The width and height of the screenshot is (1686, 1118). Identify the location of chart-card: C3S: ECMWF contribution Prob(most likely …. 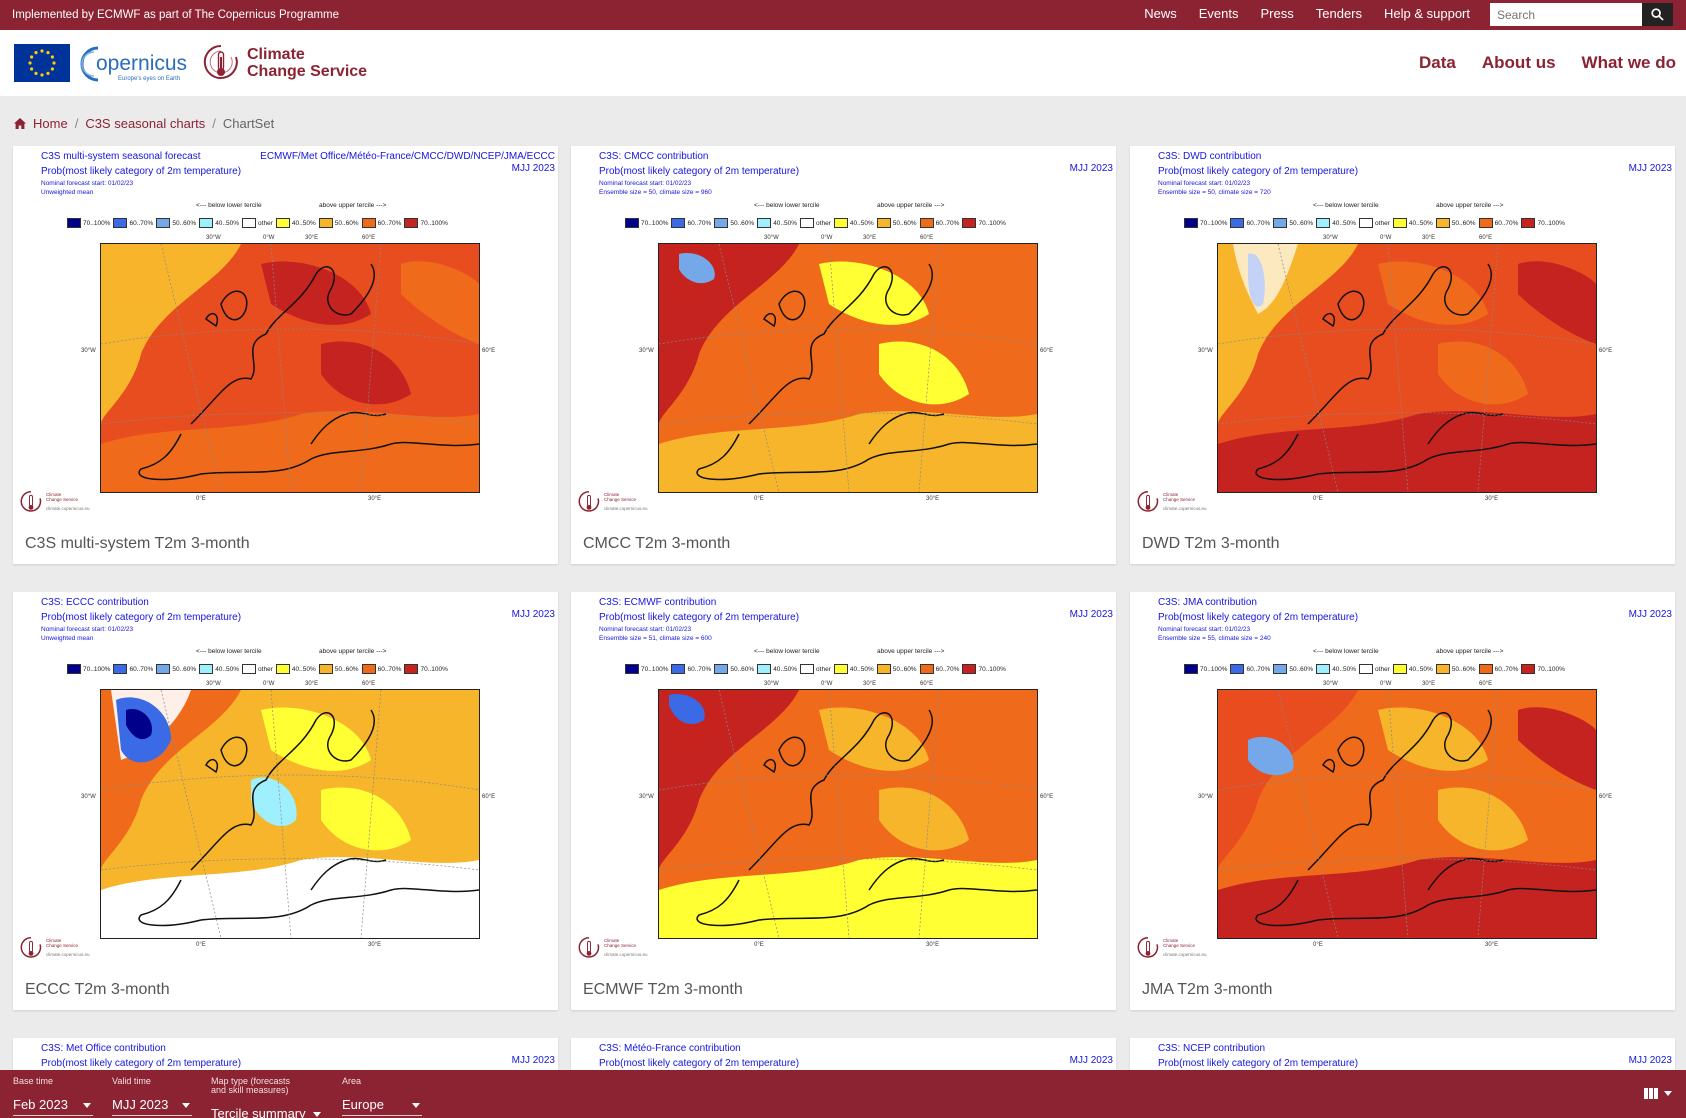
(843, 801).